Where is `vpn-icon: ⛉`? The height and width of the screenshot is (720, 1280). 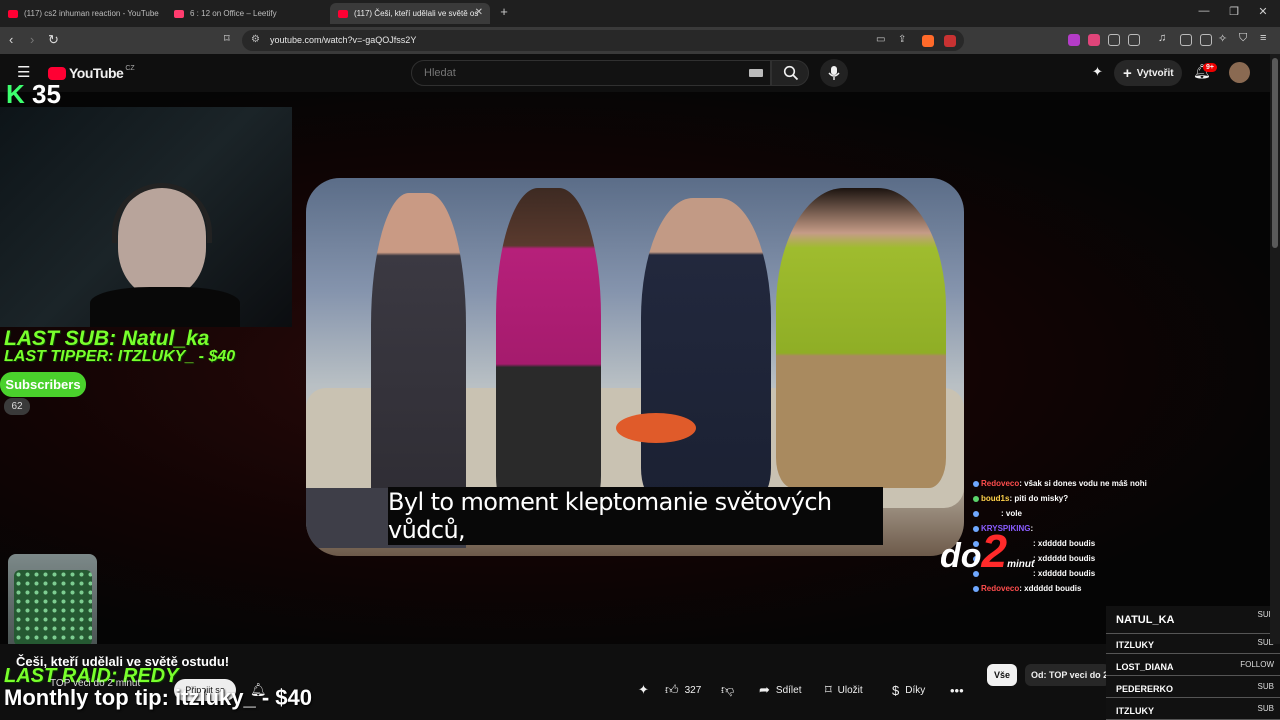 vpn-icon: ⛉ is located at coordinates (1243, 38).